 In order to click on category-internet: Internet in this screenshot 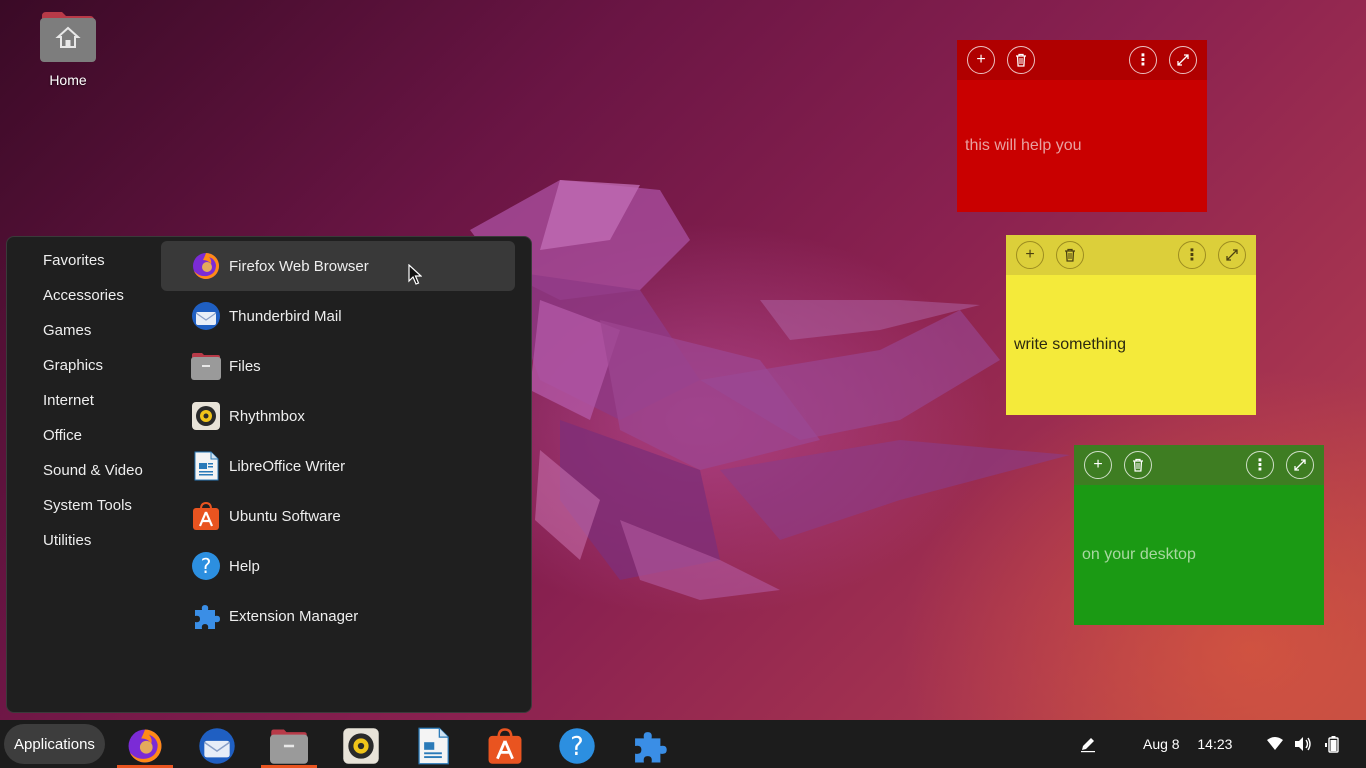, I will do `click(93, 406)`.